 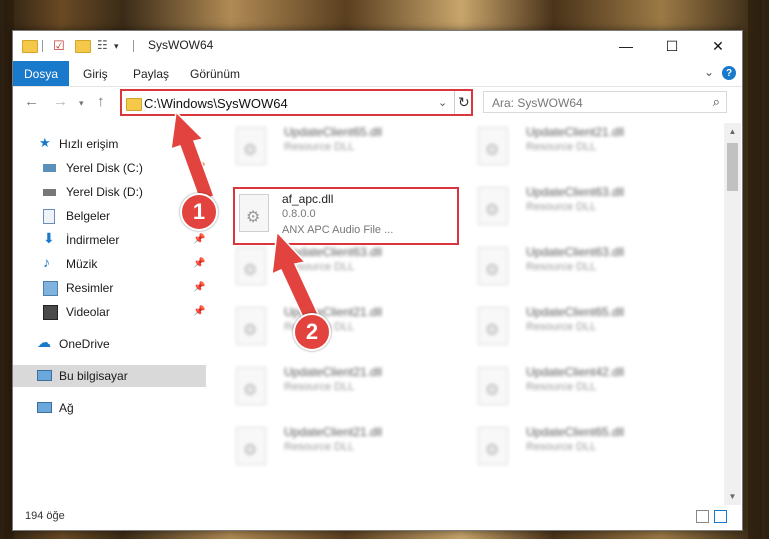 What do you see at coordinates (464, 102) in the screenshot?
I see `refresh-icon: ↻` at bounding box center [464, 102].